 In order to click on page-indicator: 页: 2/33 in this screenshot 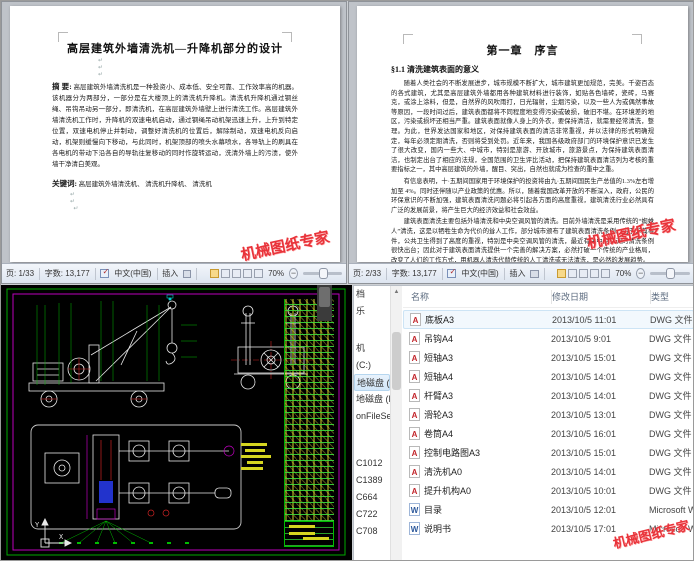, I will do `click(367, 273)`.